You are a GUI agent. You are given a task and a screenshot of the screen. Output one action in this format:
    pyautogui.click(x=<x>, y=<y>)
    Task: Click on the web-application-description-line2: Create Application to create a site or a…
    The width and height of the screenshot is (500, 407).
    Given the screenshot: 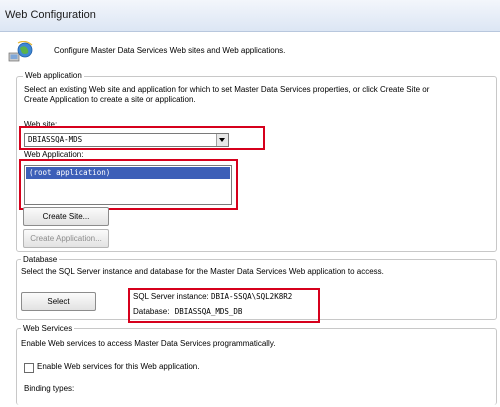 What is the action you would take?
    pyautogui.click(x=110, y=99)
    